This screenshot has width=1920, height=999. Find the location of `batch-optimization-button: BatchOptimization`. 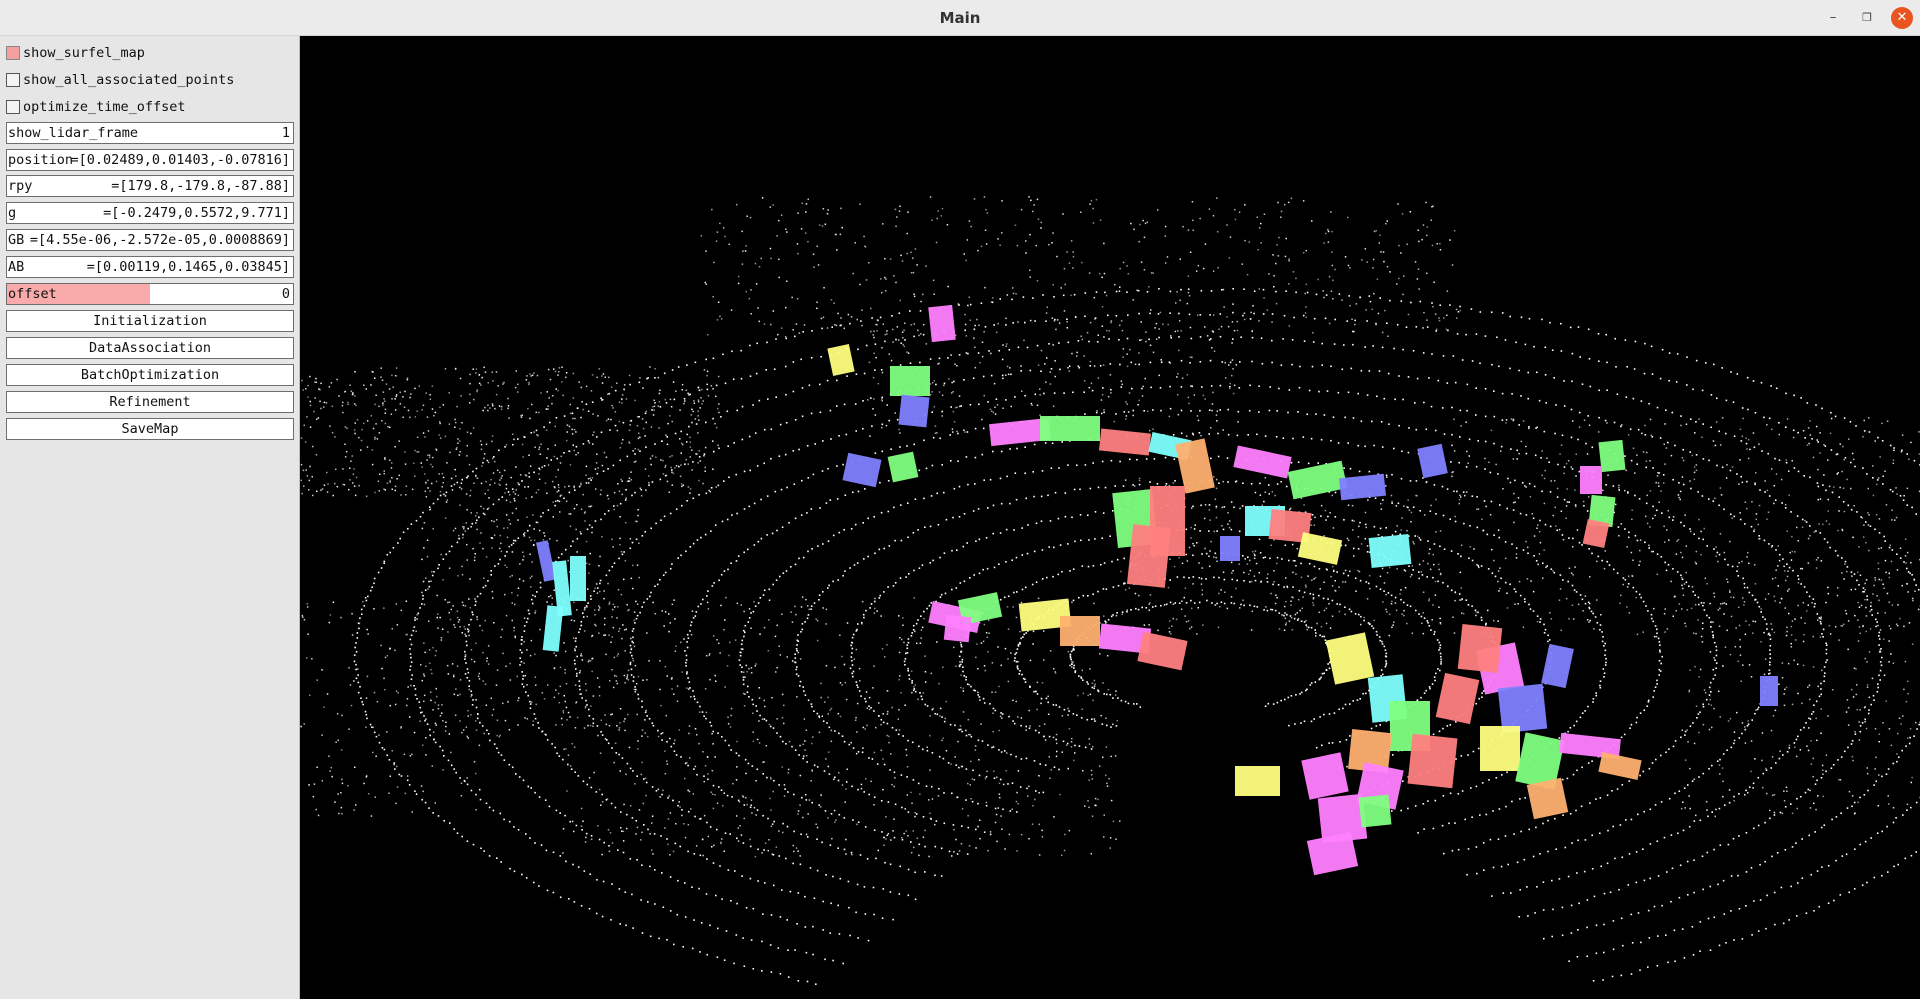

batch-optimization-button: BatchOptimization is located at coordinates (150, 375).